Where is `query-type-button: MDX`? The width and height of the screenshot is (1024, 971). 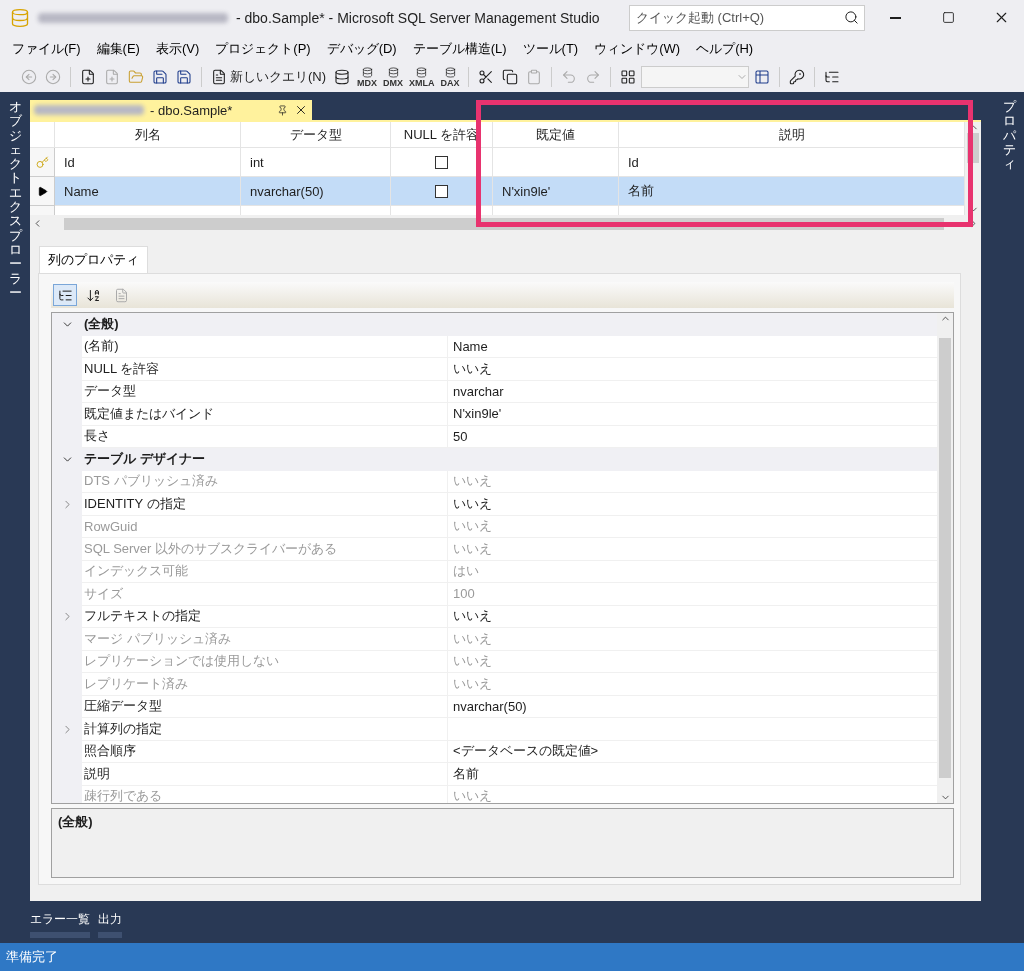 query-type-button: MDX is located at coordinates (367, 77).